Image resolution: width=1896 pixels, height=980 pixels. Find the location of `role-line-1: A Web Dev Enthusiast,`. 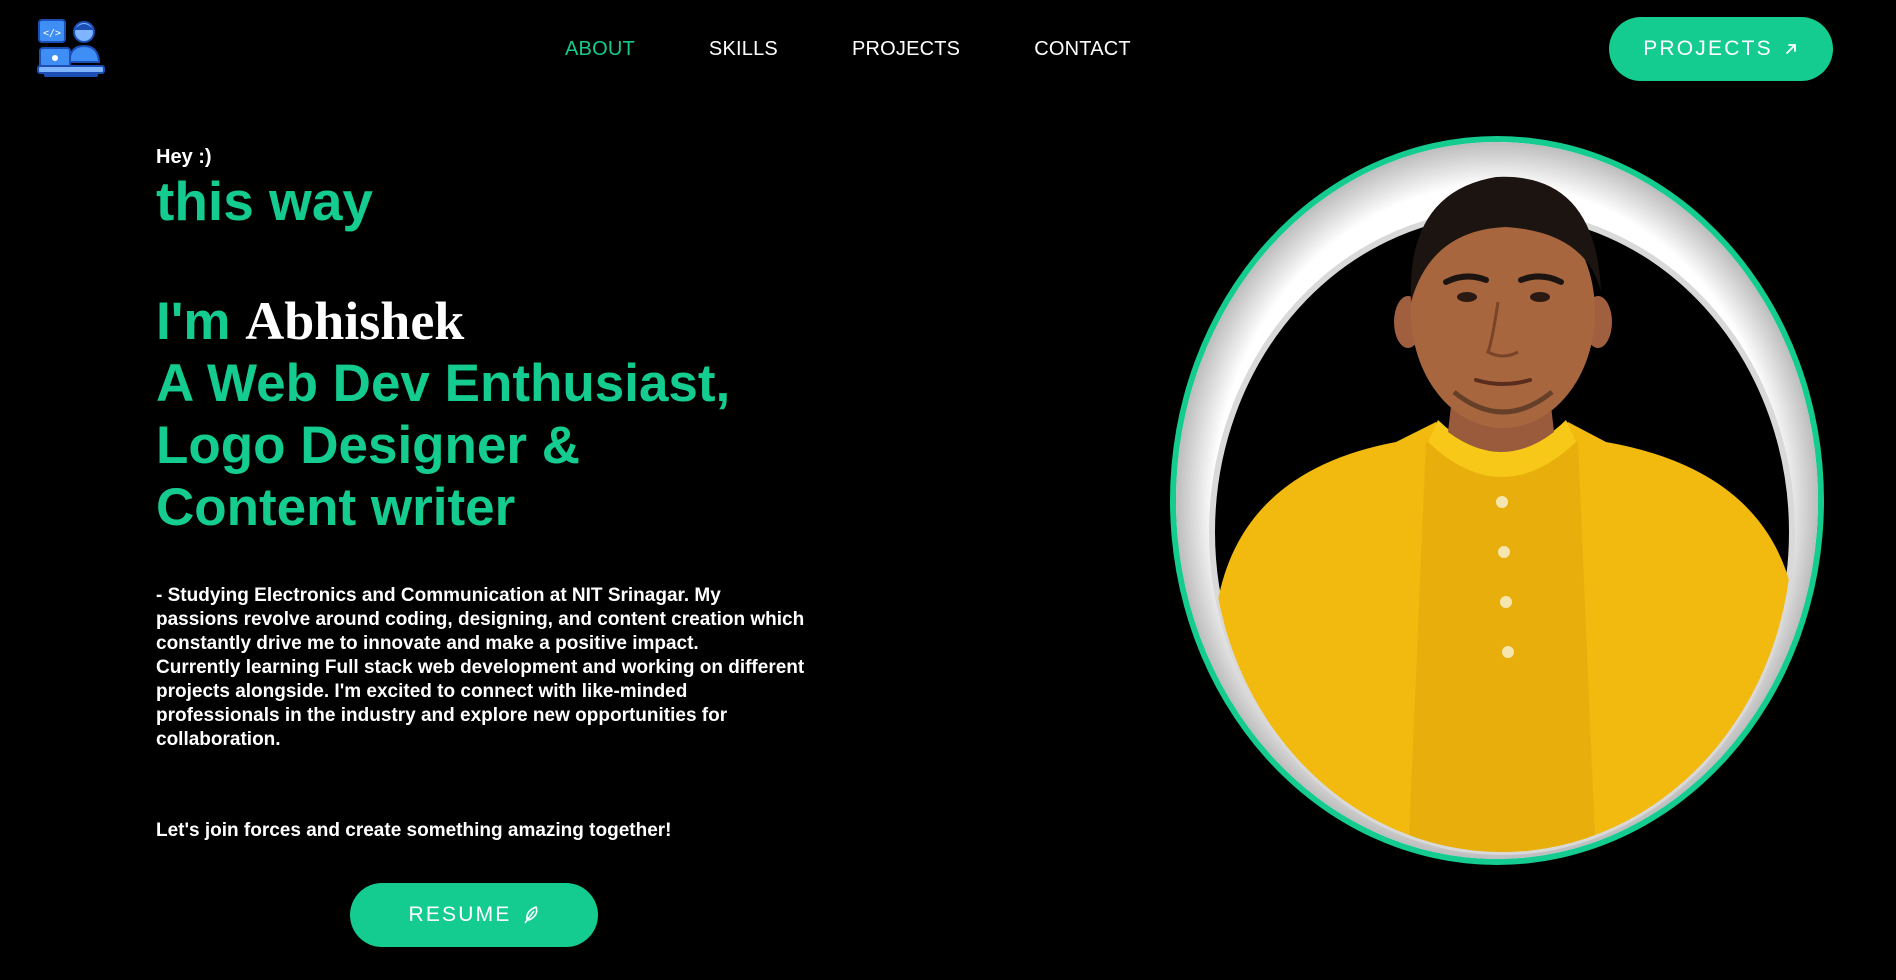

role-line-1: A Web Dev Enthusiast, is located at coordinates (443, 383).